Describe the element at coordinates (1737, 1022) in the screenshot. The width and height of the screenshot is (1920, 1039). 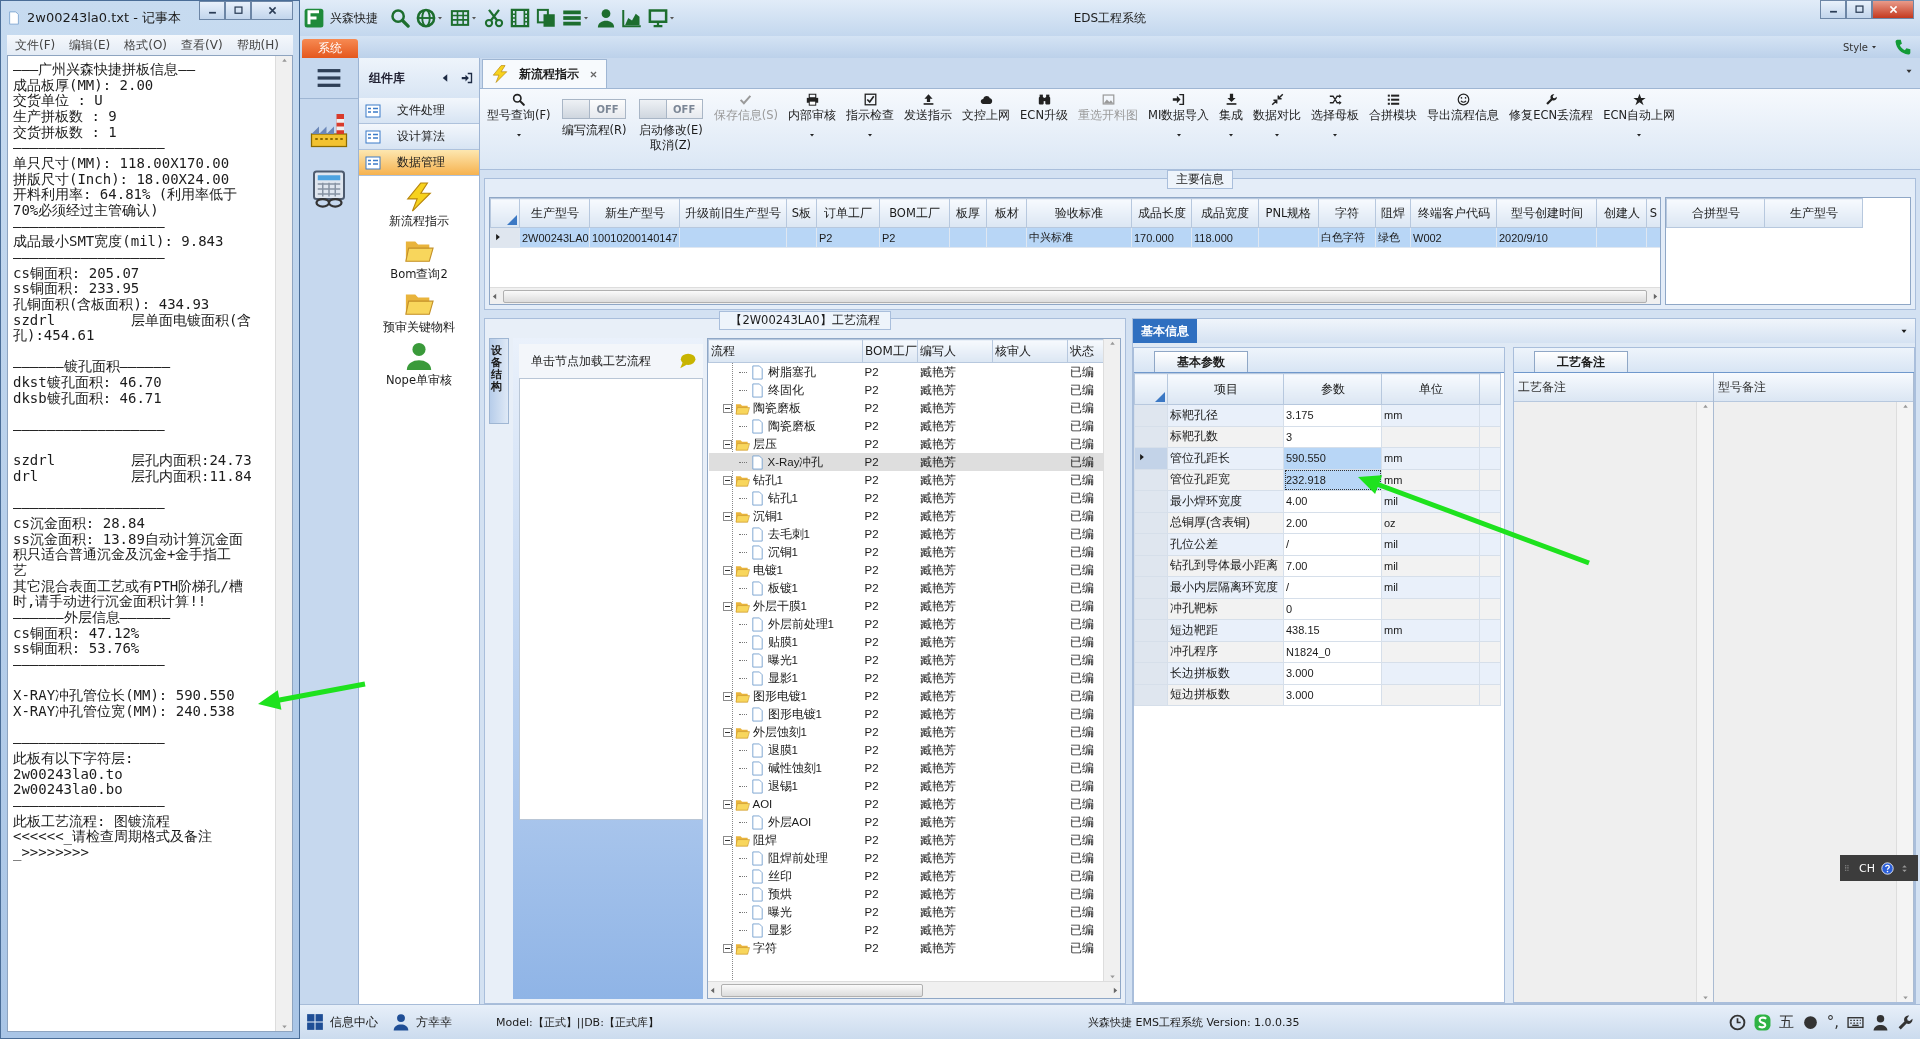
I see `clock-icon` at that location.